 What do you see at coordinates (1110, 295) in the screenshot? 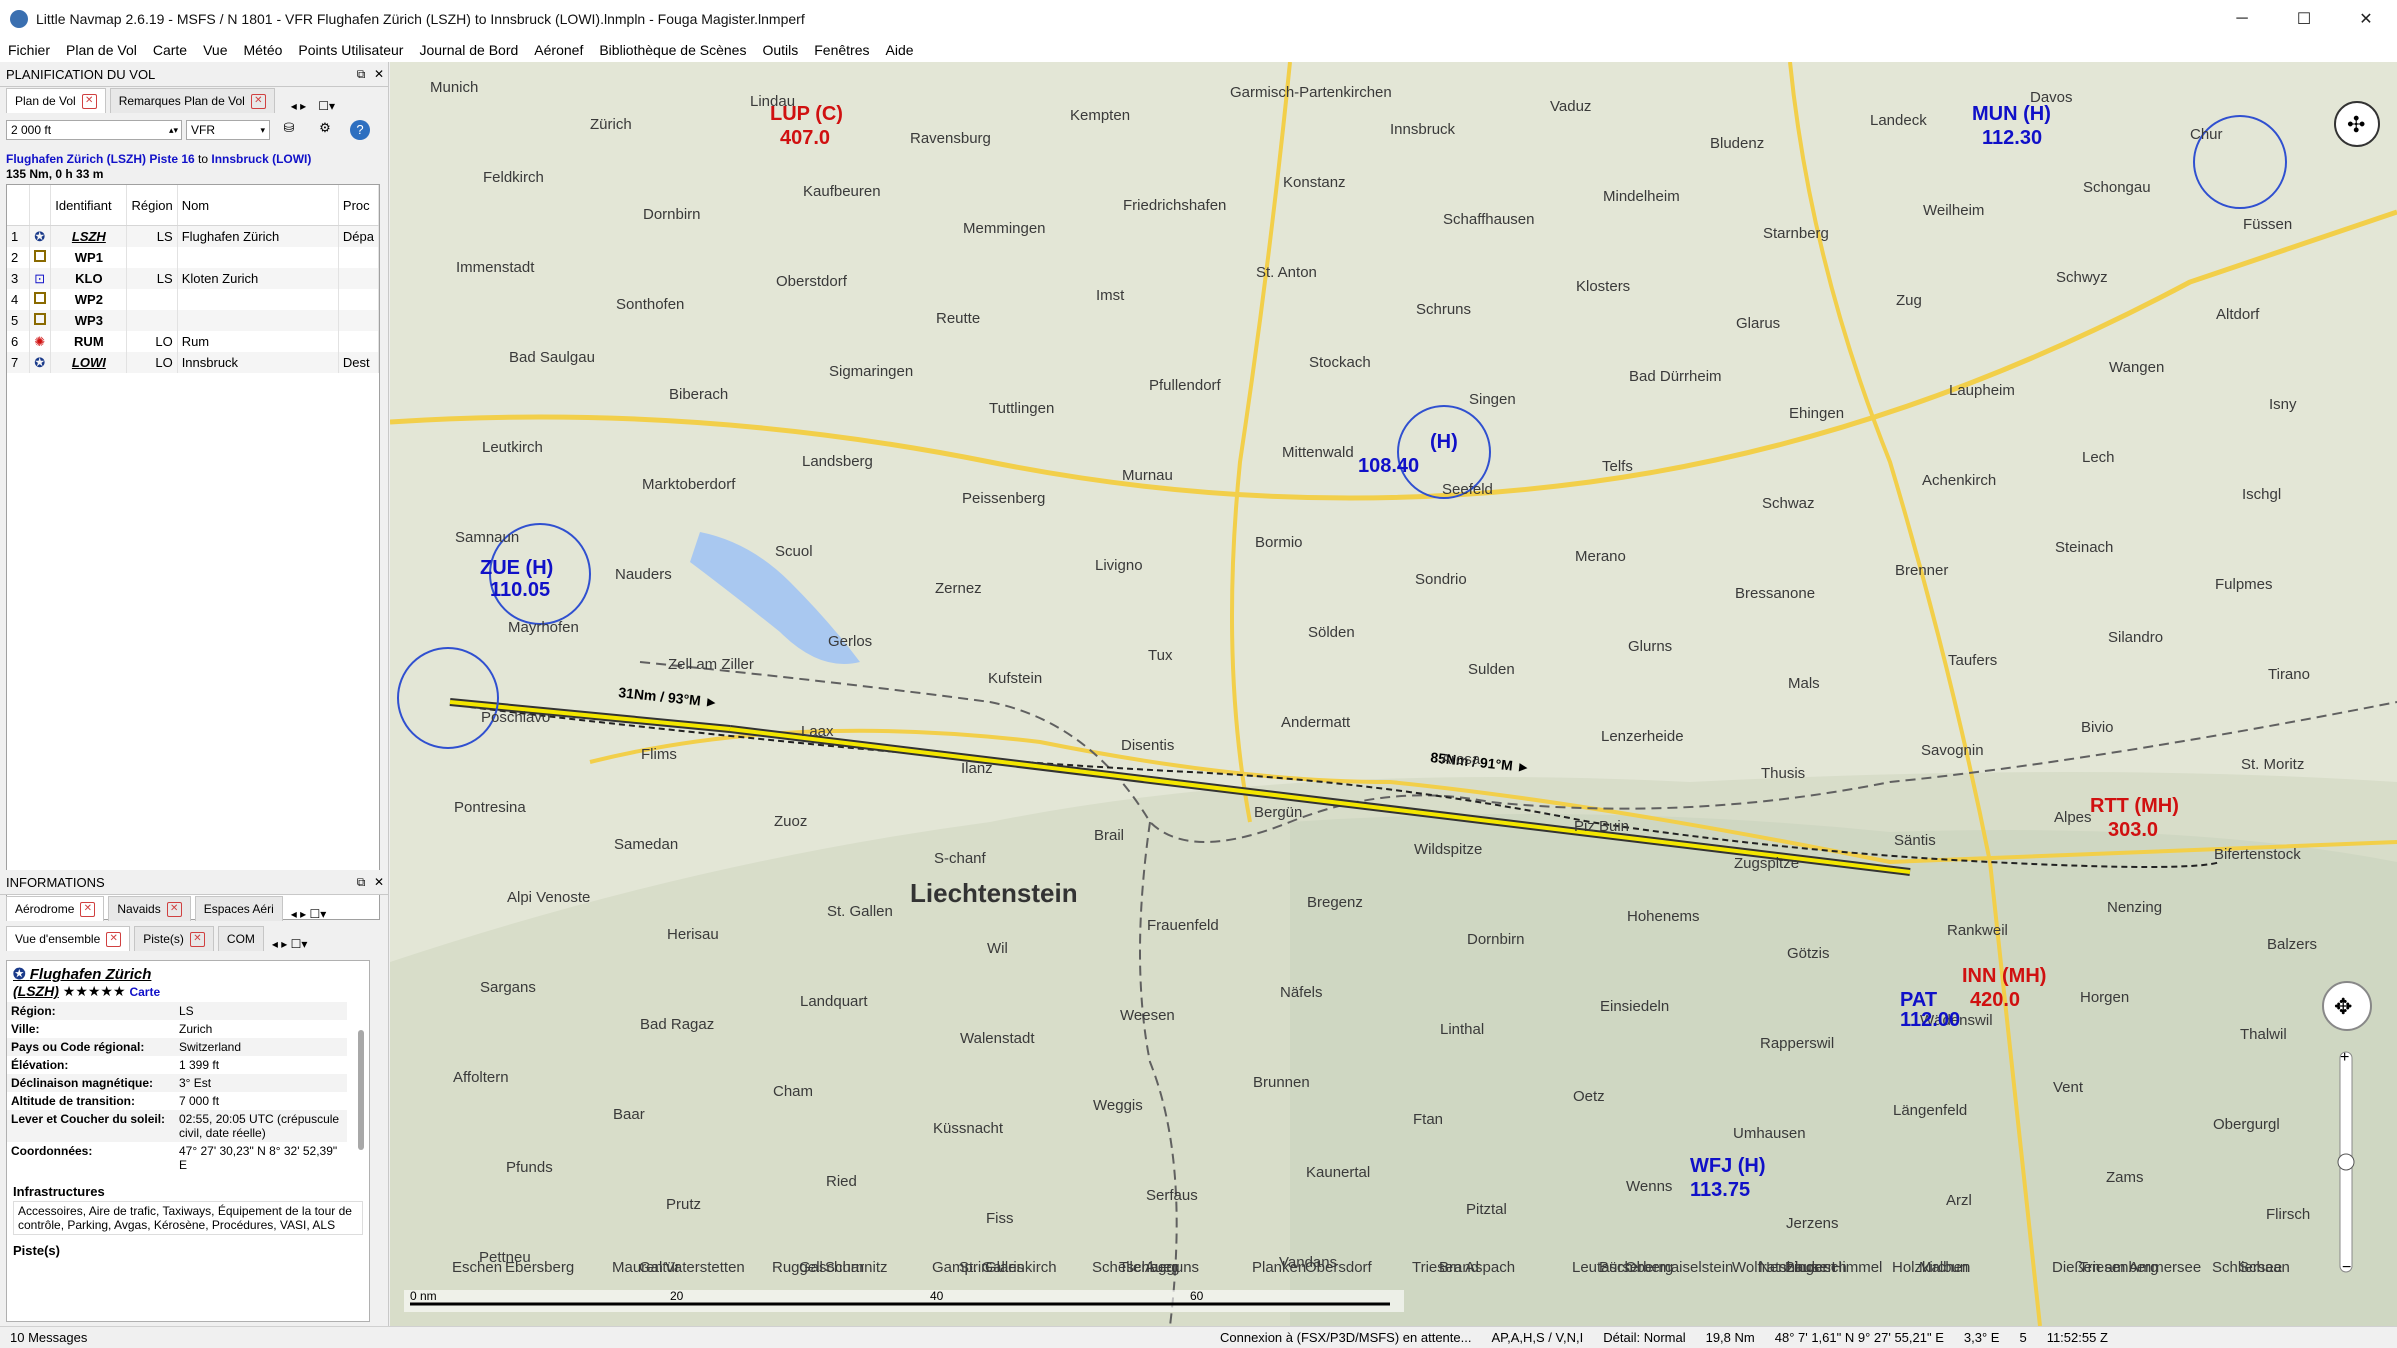
I see `city-label: Imst` at bounding box center [1110, 295].